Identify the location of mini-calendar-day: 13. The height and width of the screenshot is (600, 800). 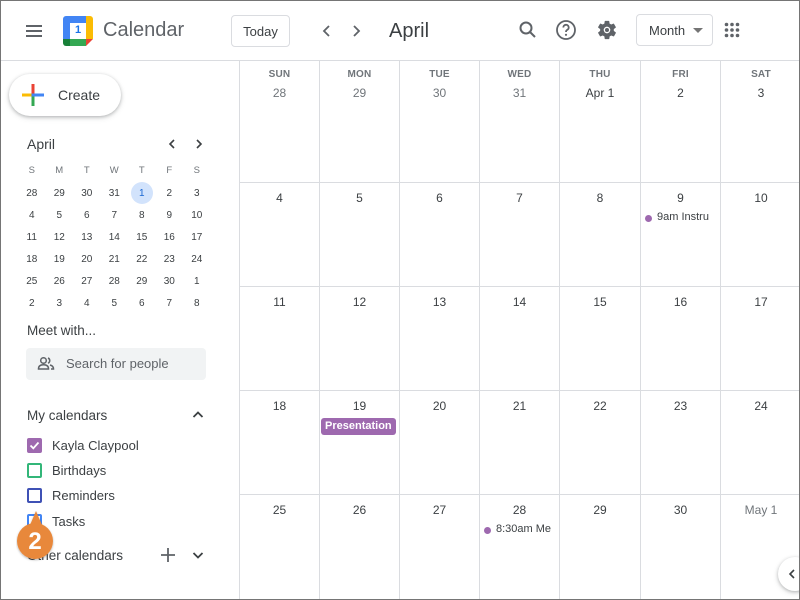
(87, 237).